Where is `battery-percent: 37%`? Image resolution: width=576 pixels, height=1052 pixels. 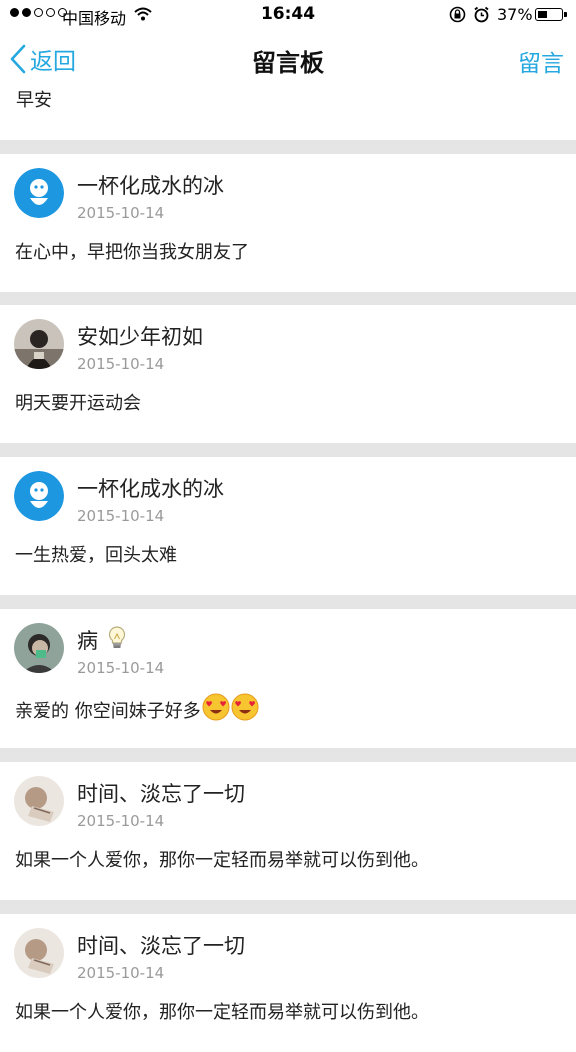
battery-percent: 37% is located at coordinates (515, 14).